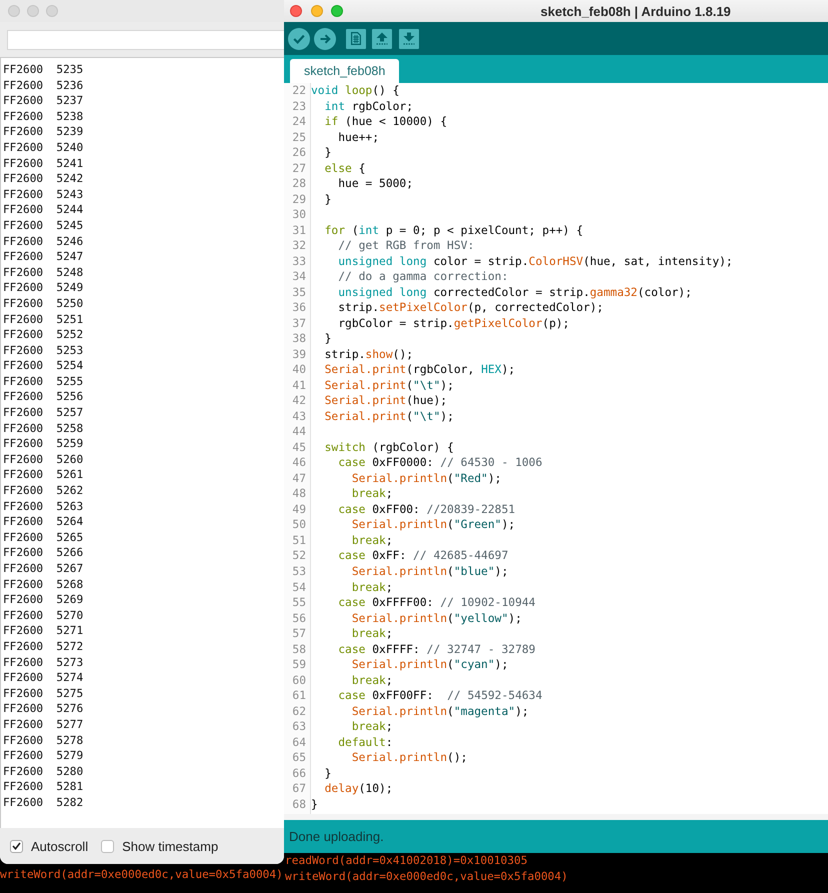 Image resolution: width=828 pixels, height=893 pixels. What do you see at coordinates (299, 354) in the screenshot?
I see `line-number: 39` at bounding box center [299, 354].